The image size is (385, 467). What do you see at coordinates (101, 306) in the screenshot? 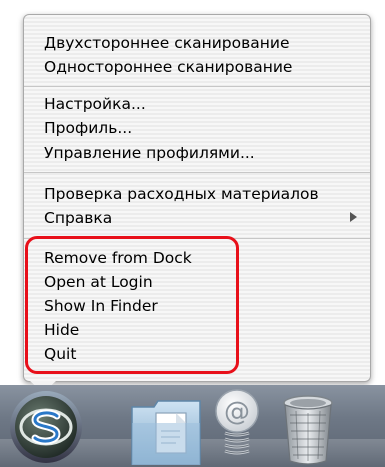
I see `menu-item-show-in-finder: Show In Finder` at bounding box center [101, 306].